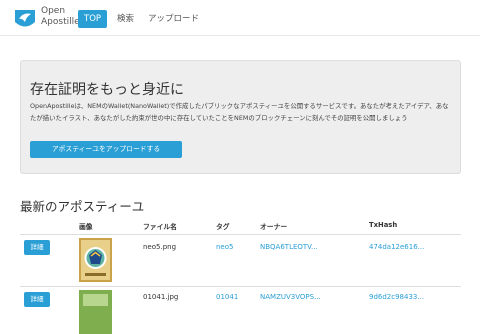 This screenshot has width=480, height=334. I want to click on column-header-filename: ファイル名, so click(160, 227).